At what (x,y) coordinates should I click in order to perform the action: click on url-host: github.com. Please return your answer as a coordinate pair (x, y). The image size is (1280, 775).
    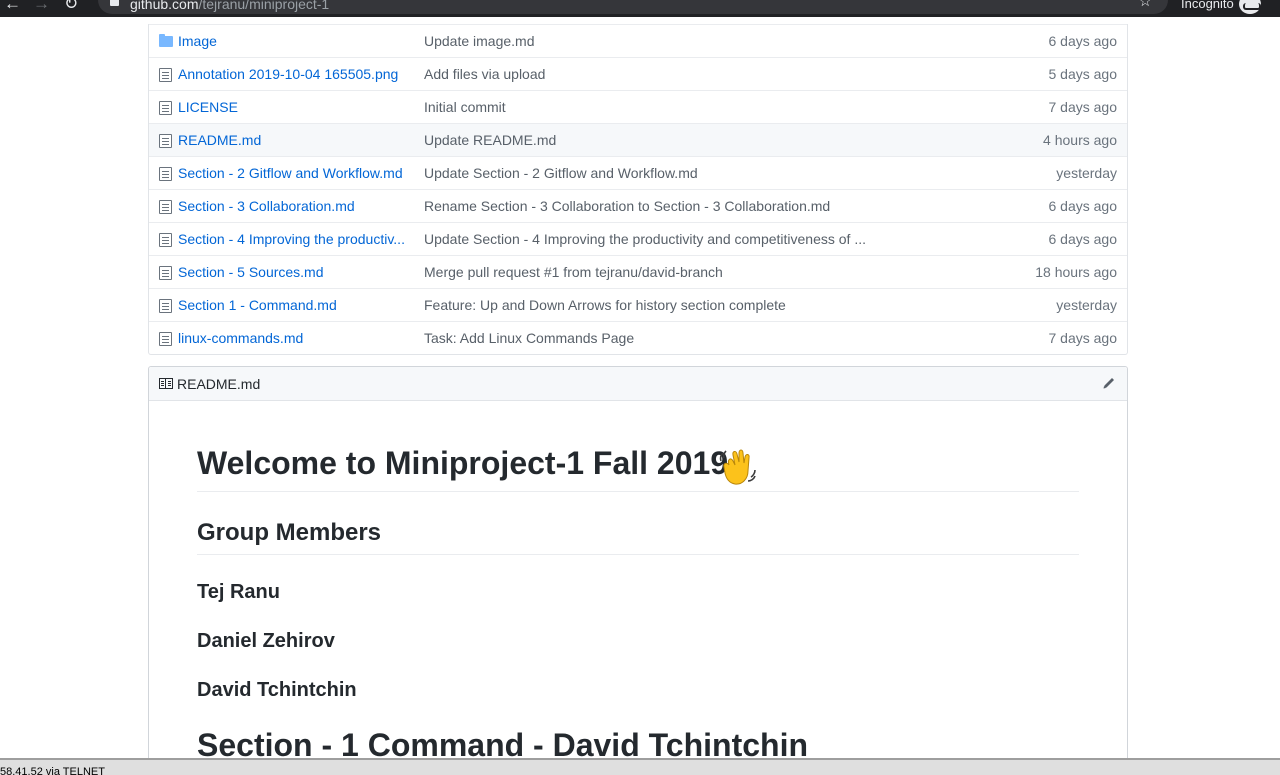
    Looking at the image, I should click on (164, 6).